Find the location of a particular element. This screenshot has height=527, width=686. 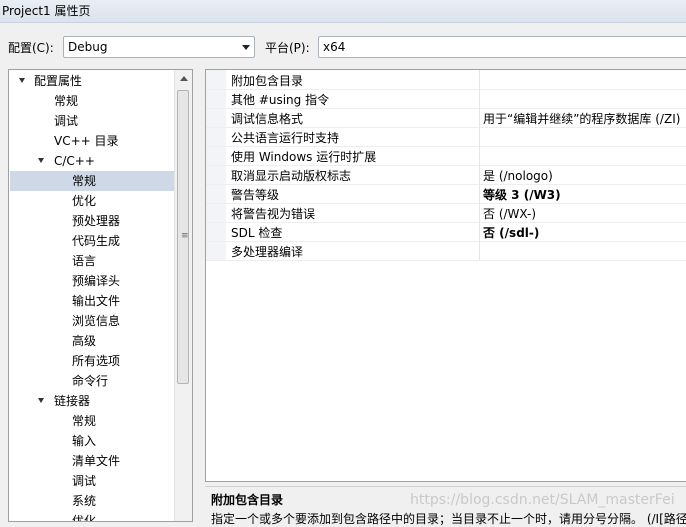

property-value: 用于“编辑并继续”的程序数据库 (/ZI) is located at coordinates (581, 118).